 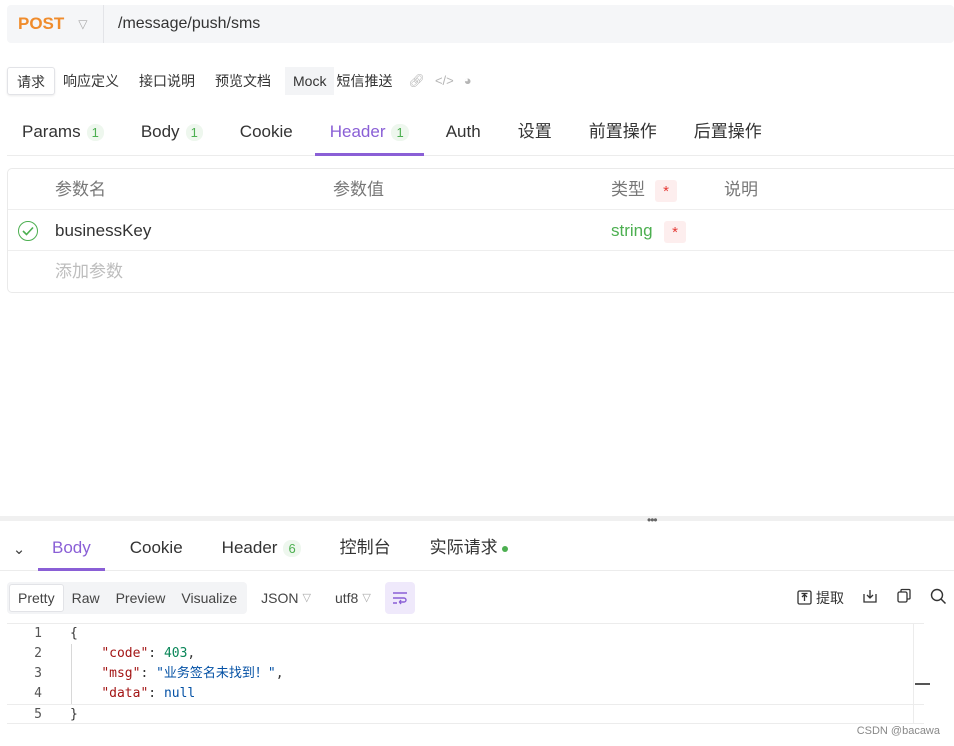 I want to click on tab-console: 控制台, so click(x=365, y=548).